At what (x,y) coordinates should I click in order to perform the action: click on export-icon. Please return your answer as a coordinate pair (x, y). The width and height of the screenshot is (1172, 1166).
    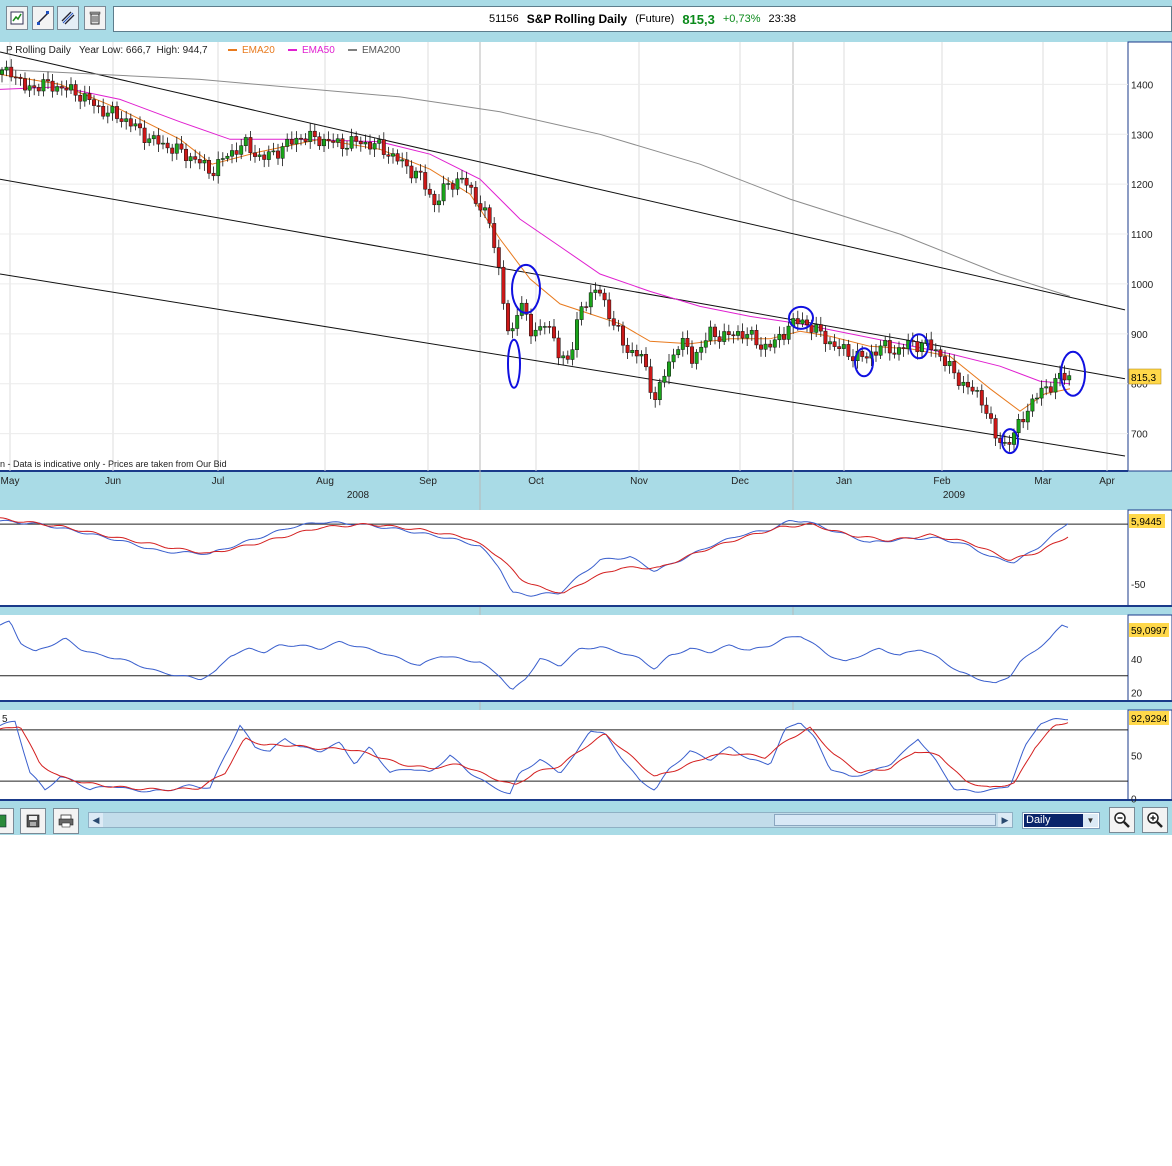
    Looking at the image, I should click on (7, 821).